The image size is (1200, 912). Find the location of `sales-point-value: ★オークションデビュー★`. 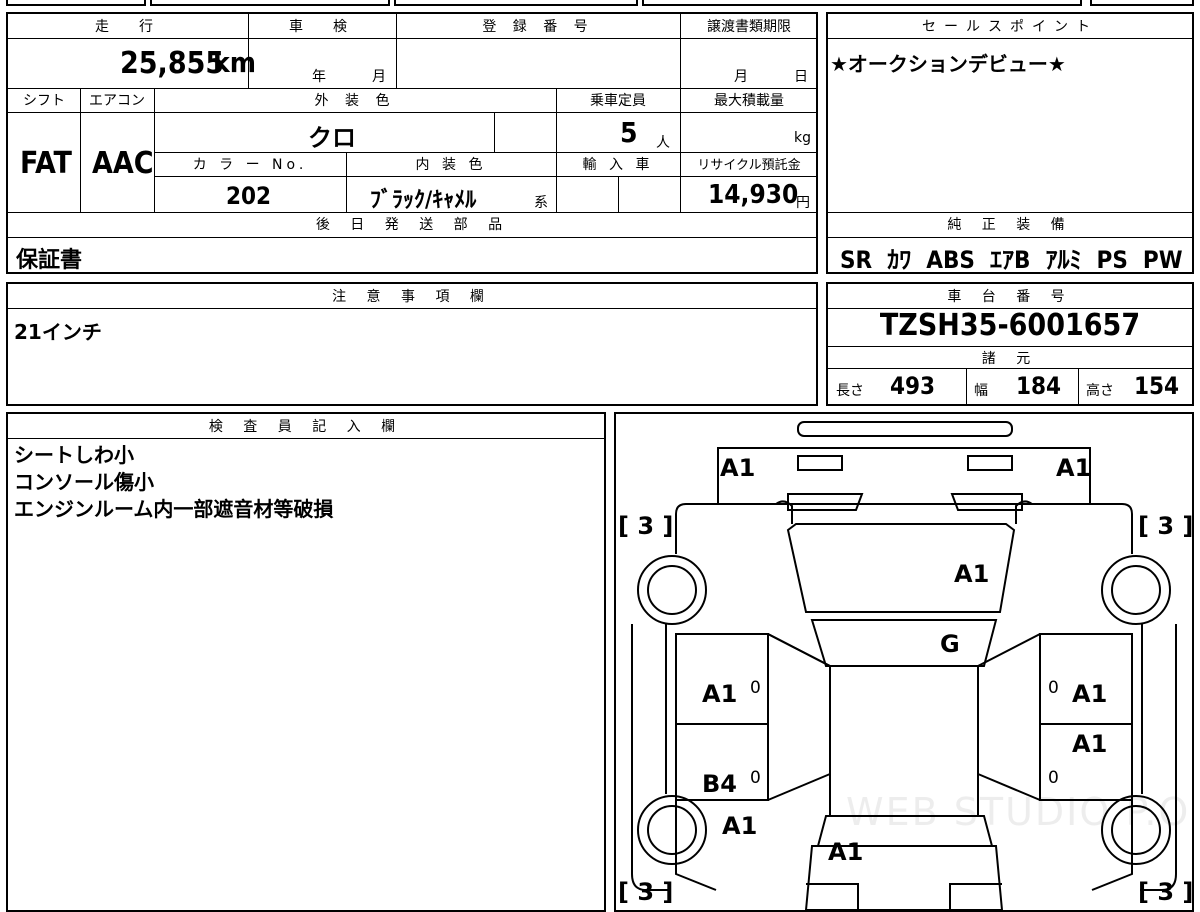

sales-point-value: ★オークションデビュー★ is located at coordinates (948, 64).